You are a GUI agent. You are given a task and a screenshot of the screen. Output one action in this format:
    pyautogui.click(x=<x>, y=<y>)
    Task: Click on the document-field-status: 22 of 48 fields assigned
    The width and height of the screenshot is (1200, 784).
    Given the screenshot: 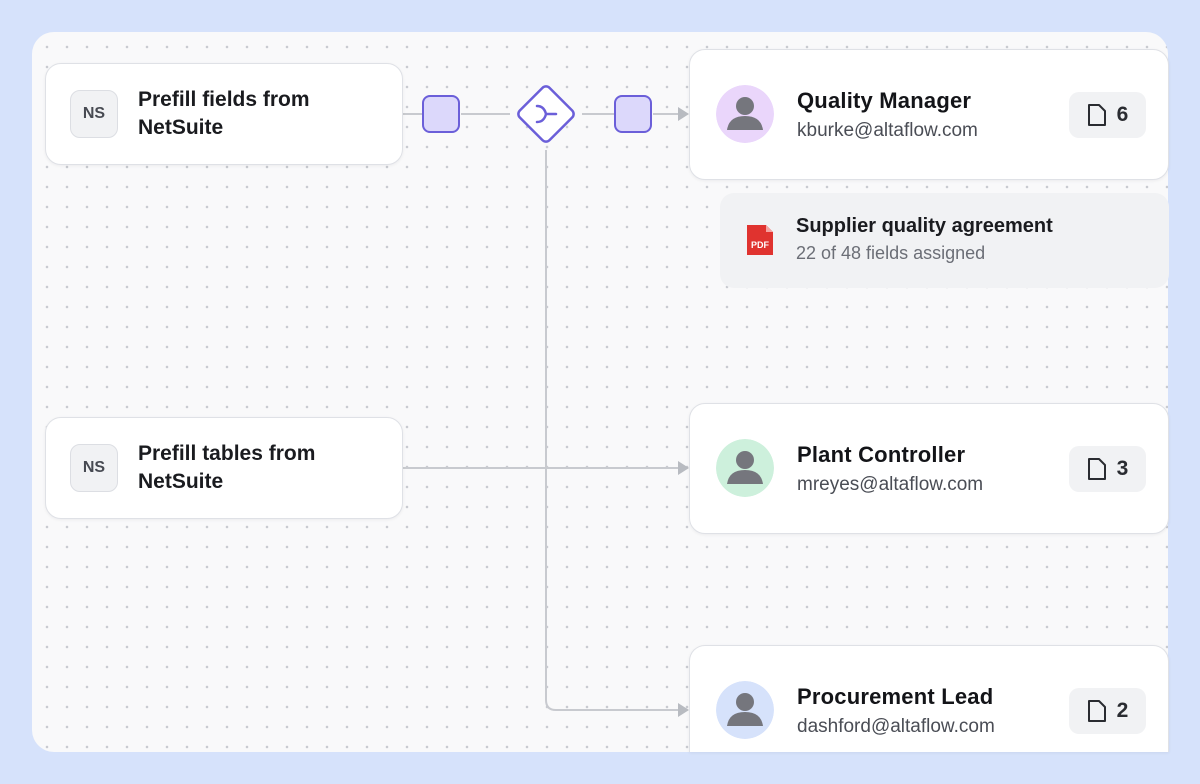 What is the action you would take?
    pyautogui.click(x=891, y=253)
    